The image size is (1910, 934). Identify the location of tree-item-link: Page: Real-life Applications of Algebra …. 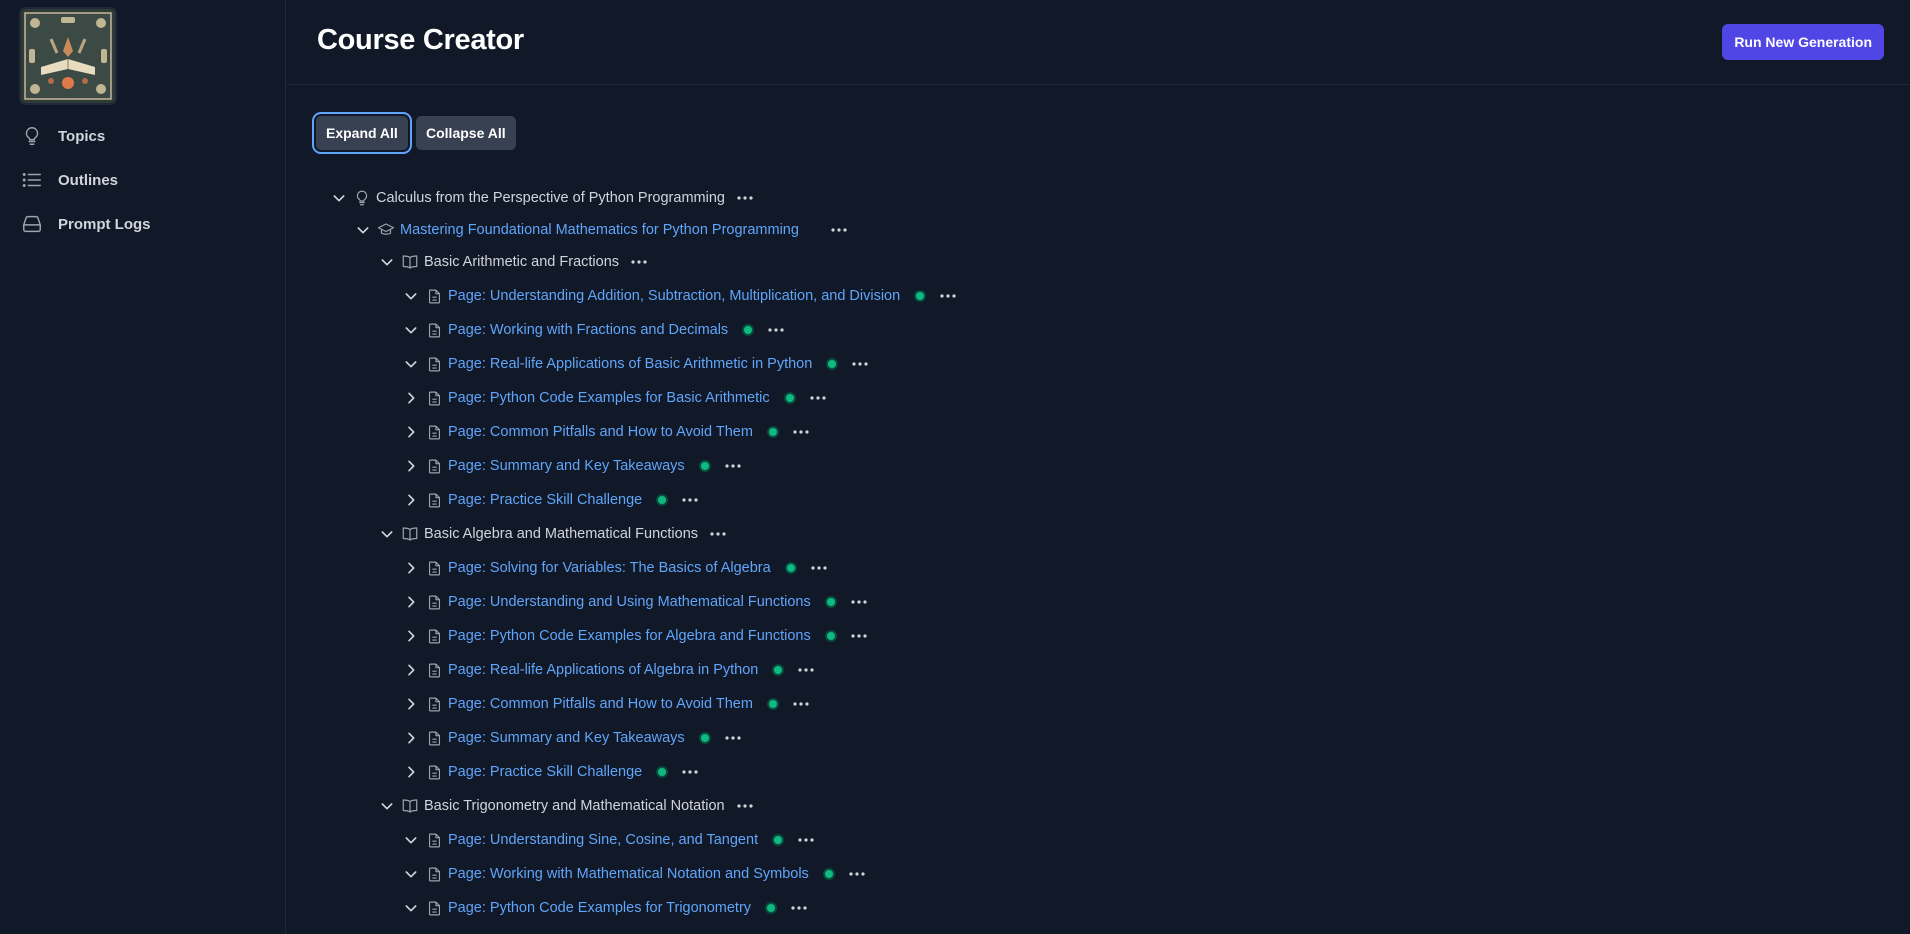
(603, 670).